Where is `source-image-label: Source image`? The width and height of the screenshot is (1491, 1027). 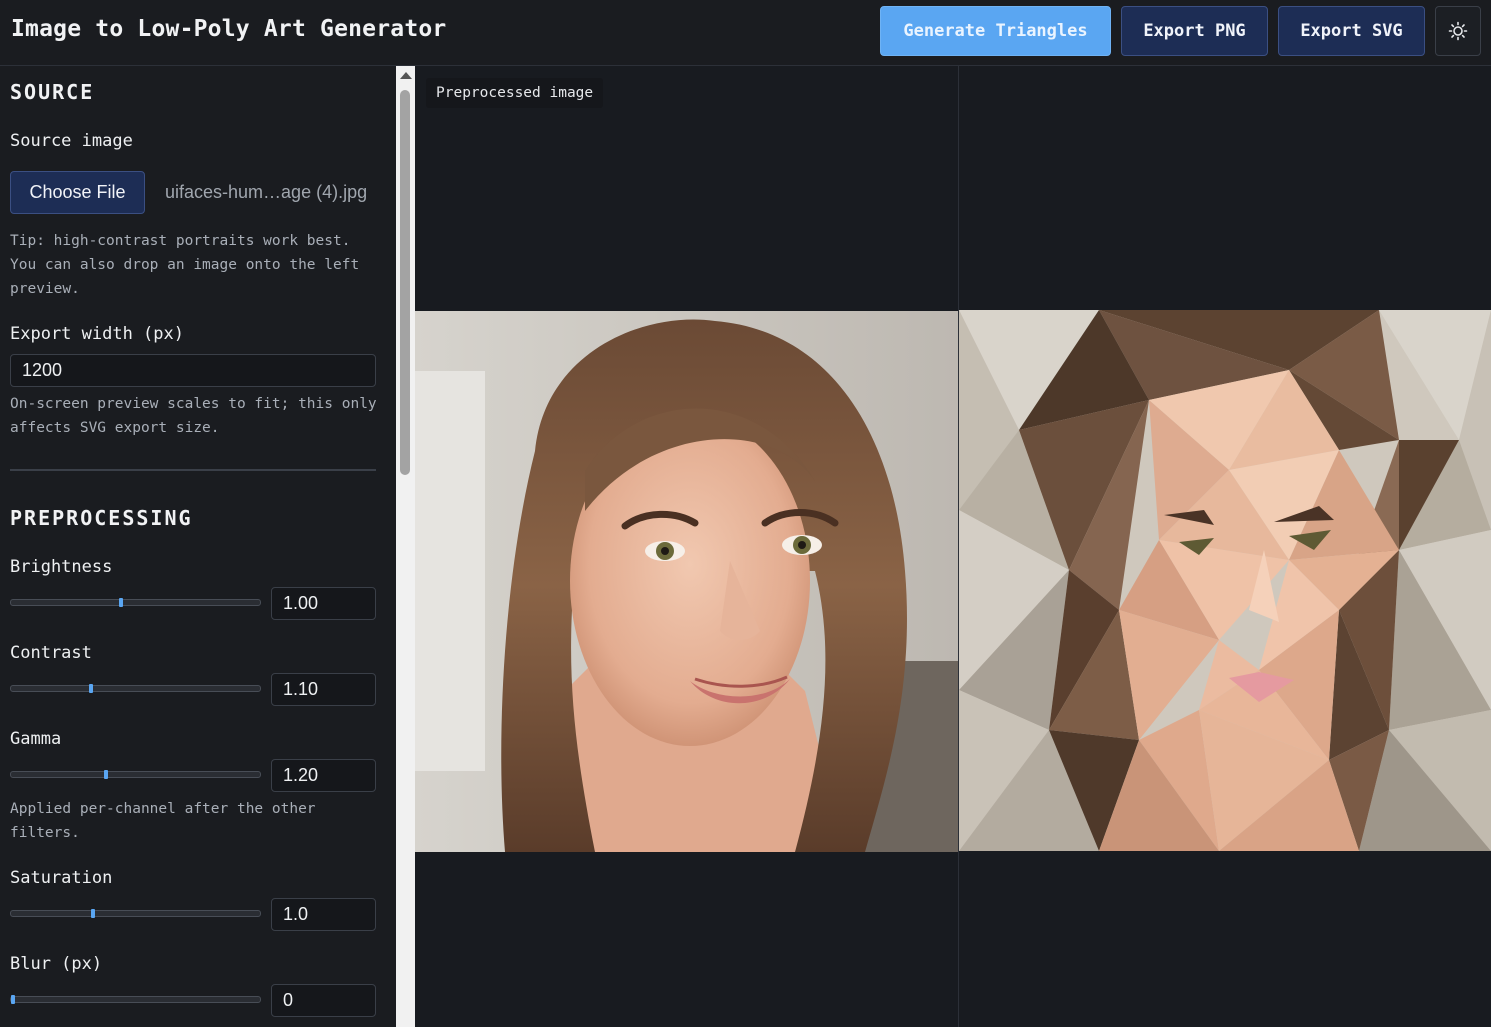
source-image-label: Source image is located at coordinates (71, 141).